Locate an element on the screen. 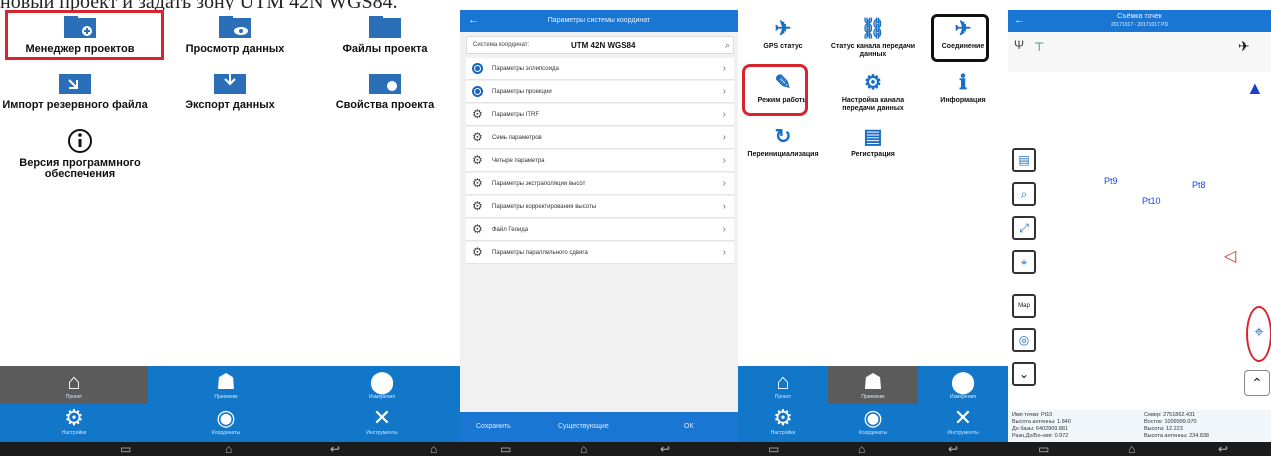  row-label: Параметры корректирования высоты is located at coordinates (544, 207).